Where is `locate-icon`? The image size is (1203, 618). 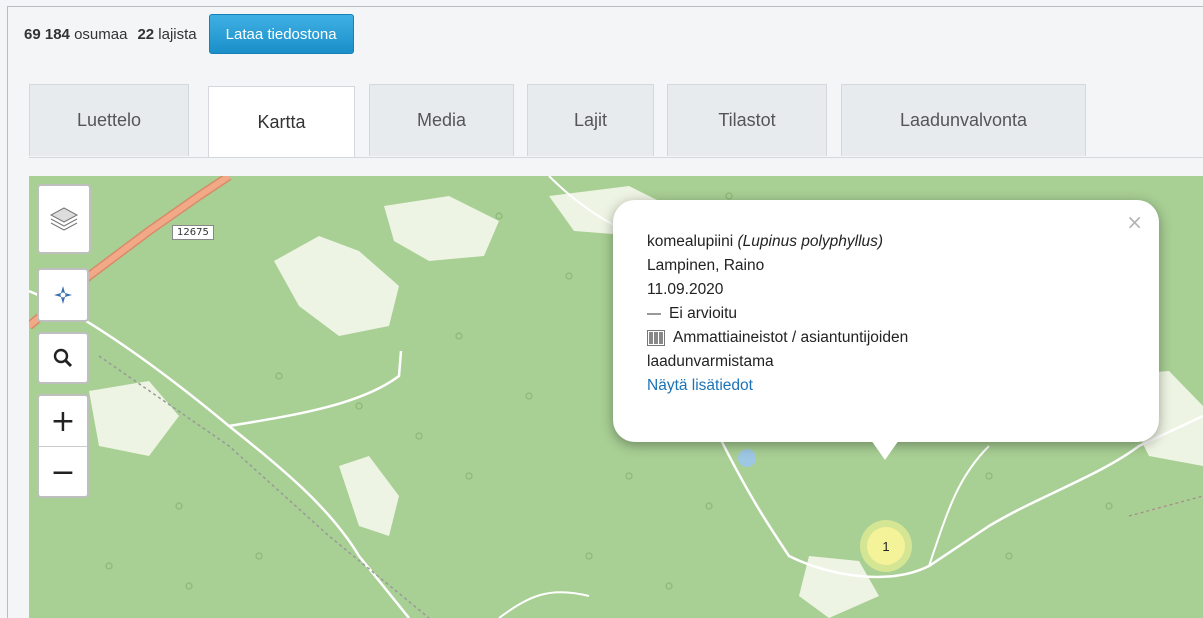
locate-icon is located at coordinates (63, 295).